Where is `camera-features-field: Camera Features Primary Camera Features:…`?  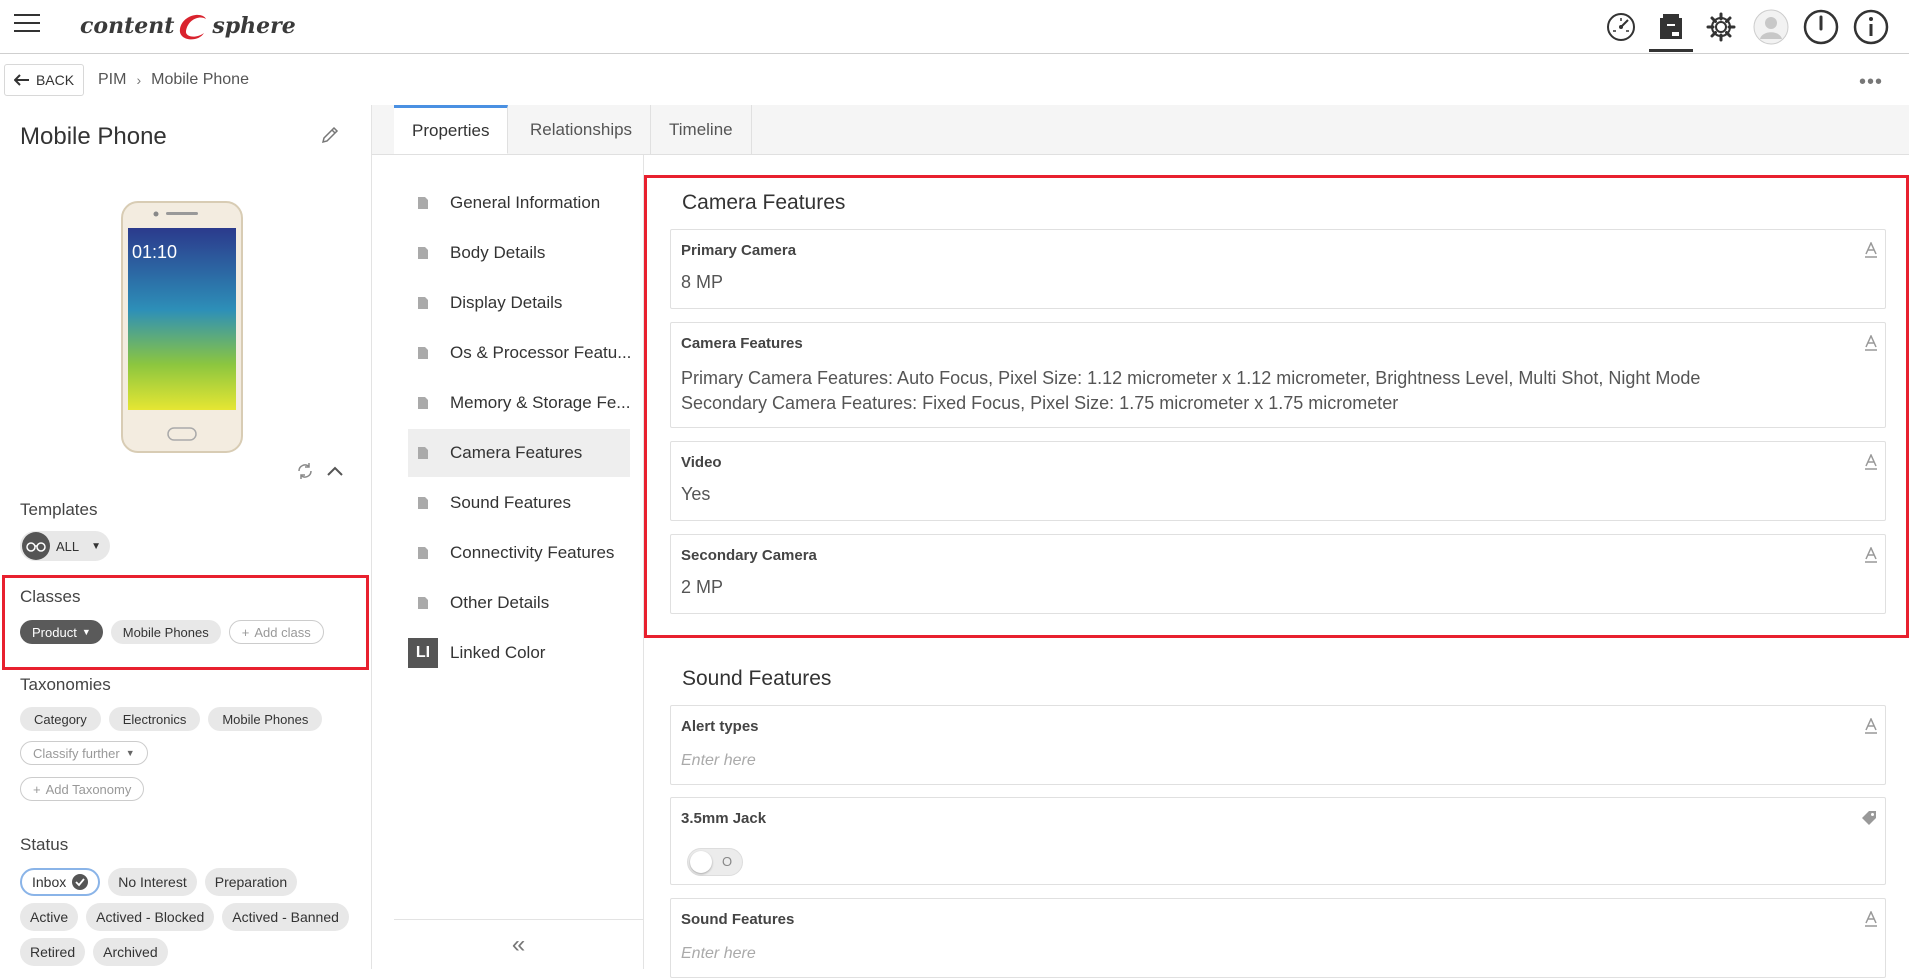 camera-features-field: Camera Features Primary Camera Features:… is located at coordinates (1278, 375).